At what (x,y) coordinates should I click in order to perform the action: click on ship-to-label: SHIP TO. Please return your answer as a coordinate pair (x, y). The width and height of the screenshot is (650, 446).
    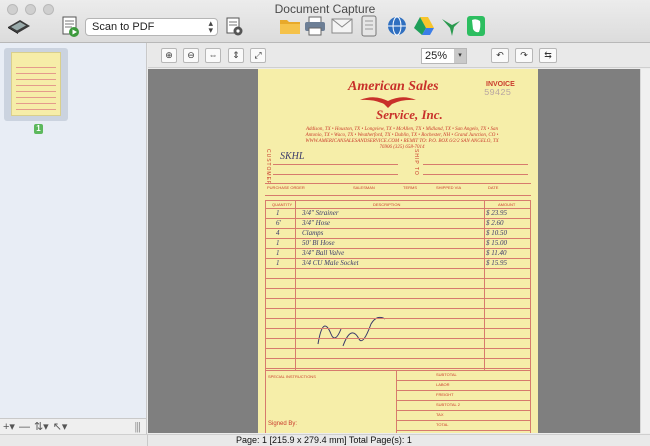
    Looking at the image, I should click on (416, 162).